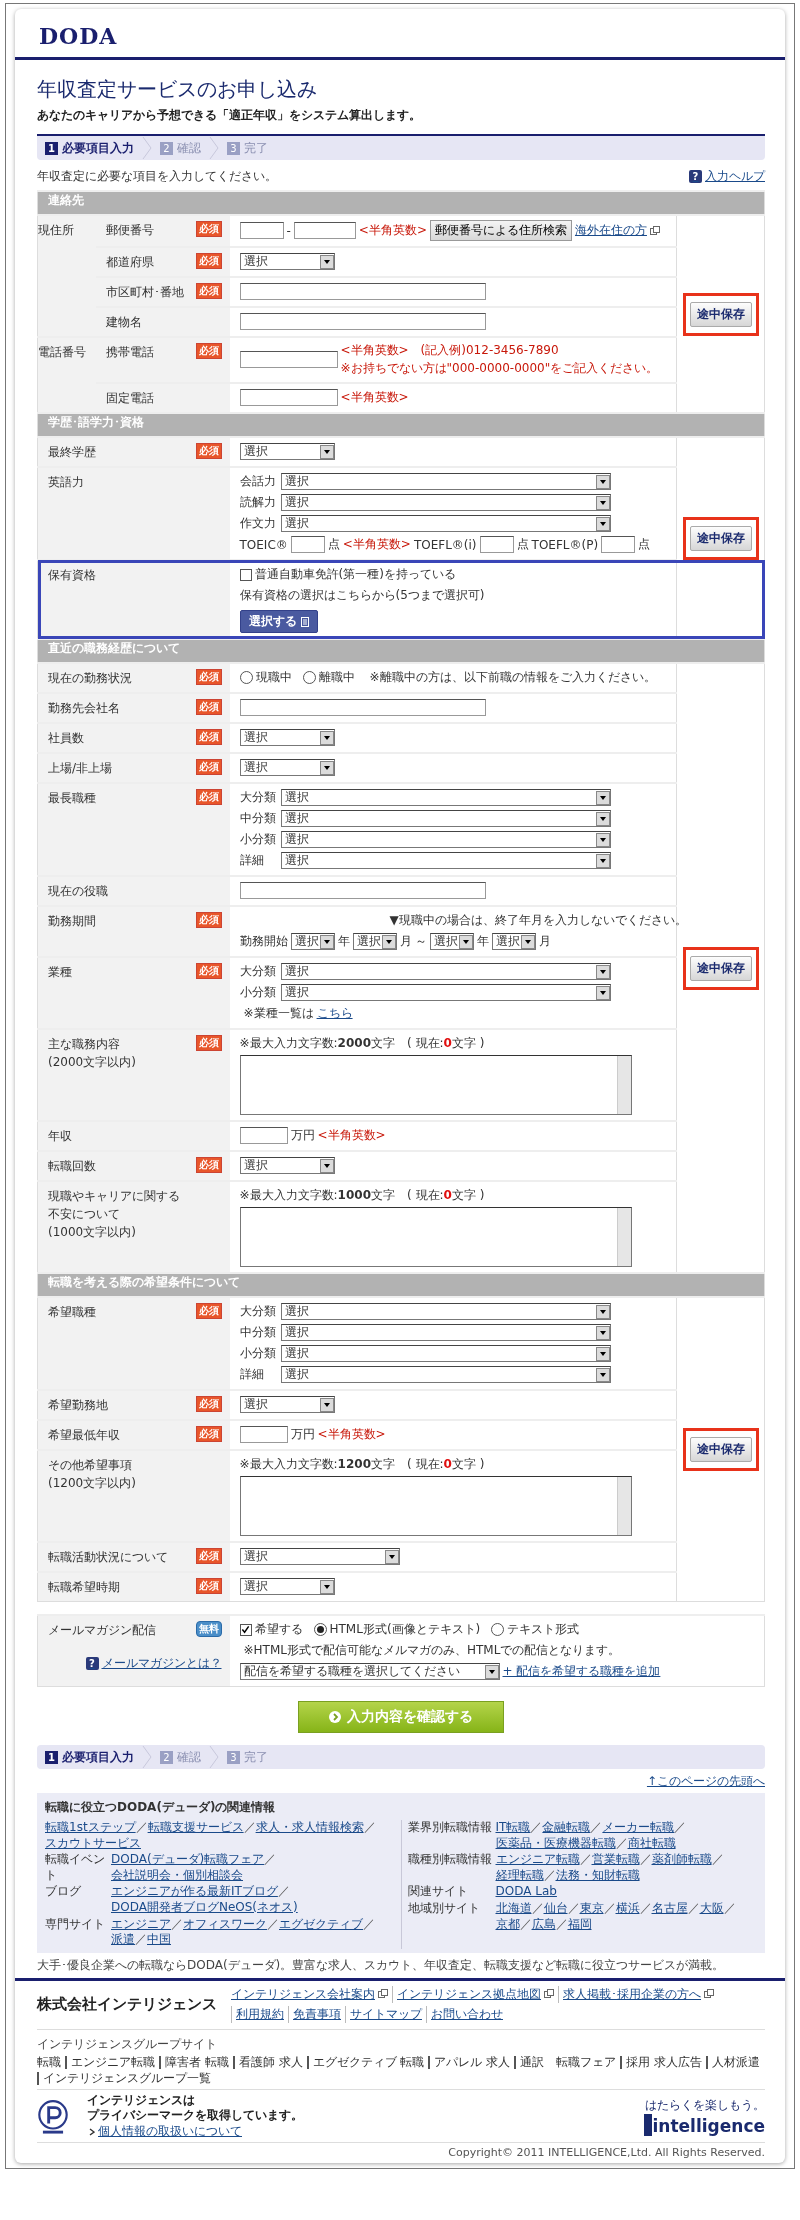  Describe the element at coordinates (269, 2062) in the screenshot. I see `group-site-link: 看護師 求人` at that location.